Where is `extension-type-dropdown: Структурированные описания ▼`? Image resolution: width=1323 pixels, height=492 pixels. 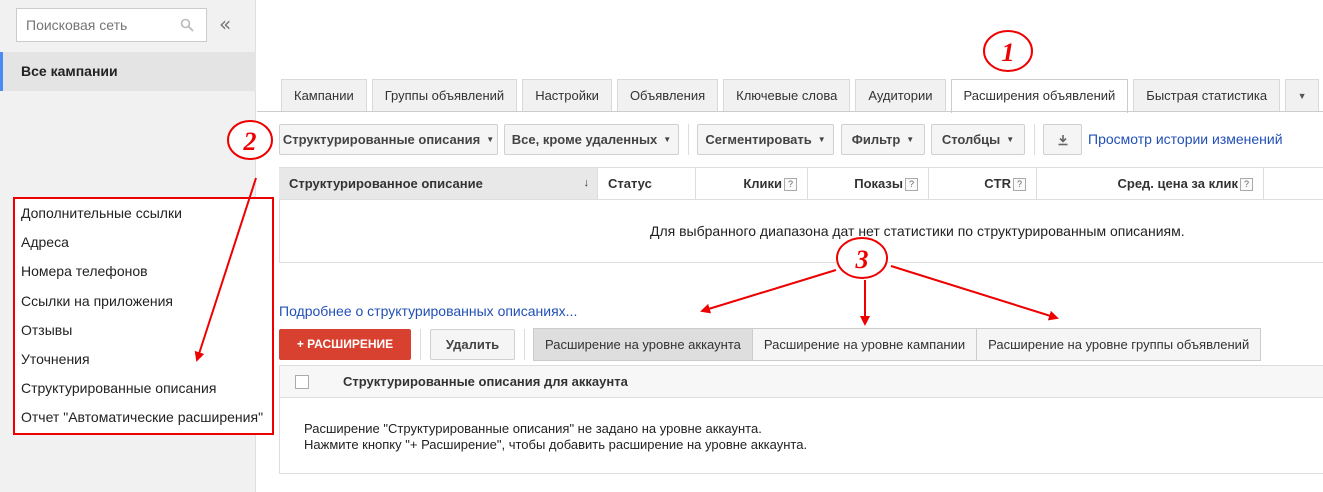
extension-type-dropdown: Структурированные описания ▼ is located at coordinates (388, 139).